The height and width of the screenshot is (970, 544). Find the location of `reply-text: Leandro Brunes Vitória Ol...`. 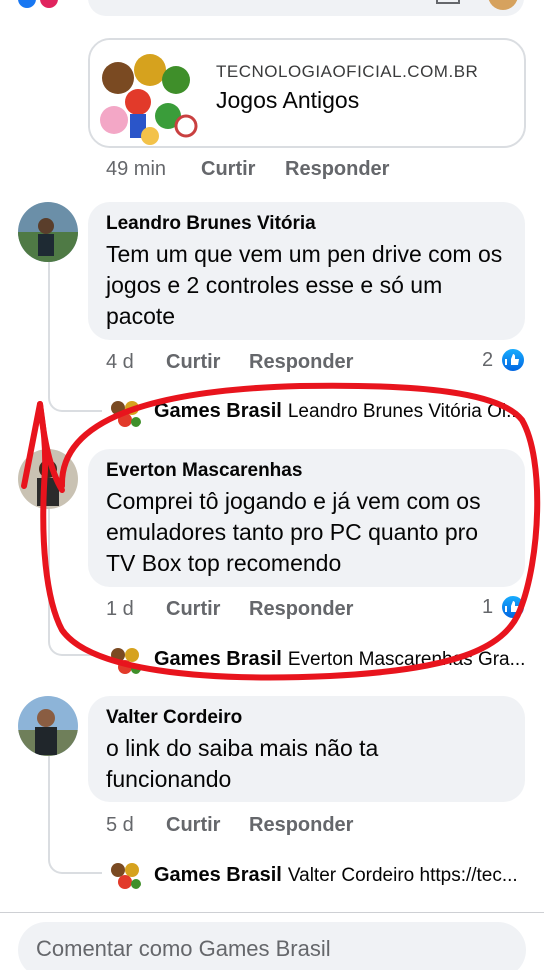

reply-text: Leandro Brunes Vitória Ol... is located at coordinates (404, 411).